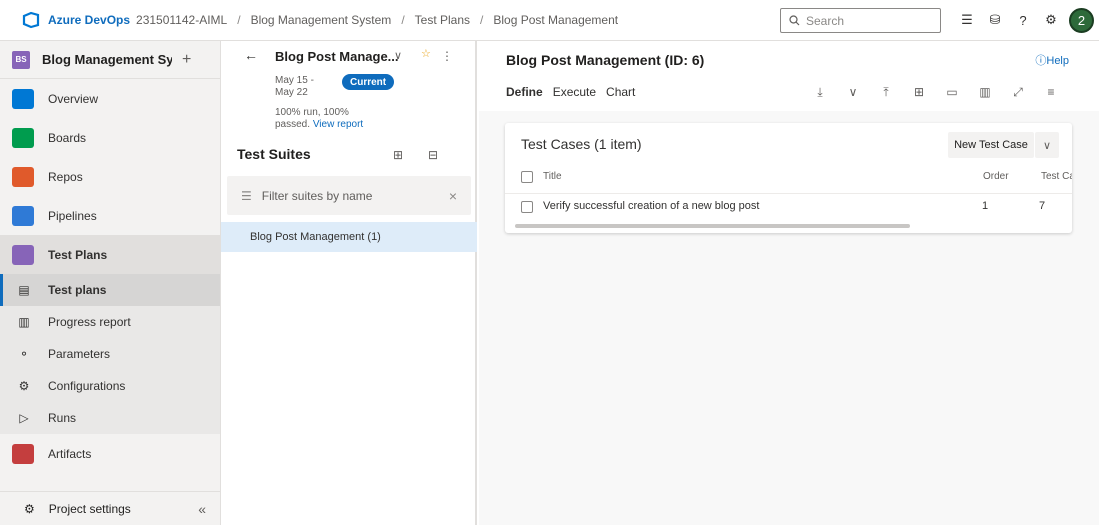 The height and width of the screenshot is (525, 1099). Describe the element at coordinates (312, 112) in the screenshot. I see `plan-stats-line: 100% run, 100%` at that location.